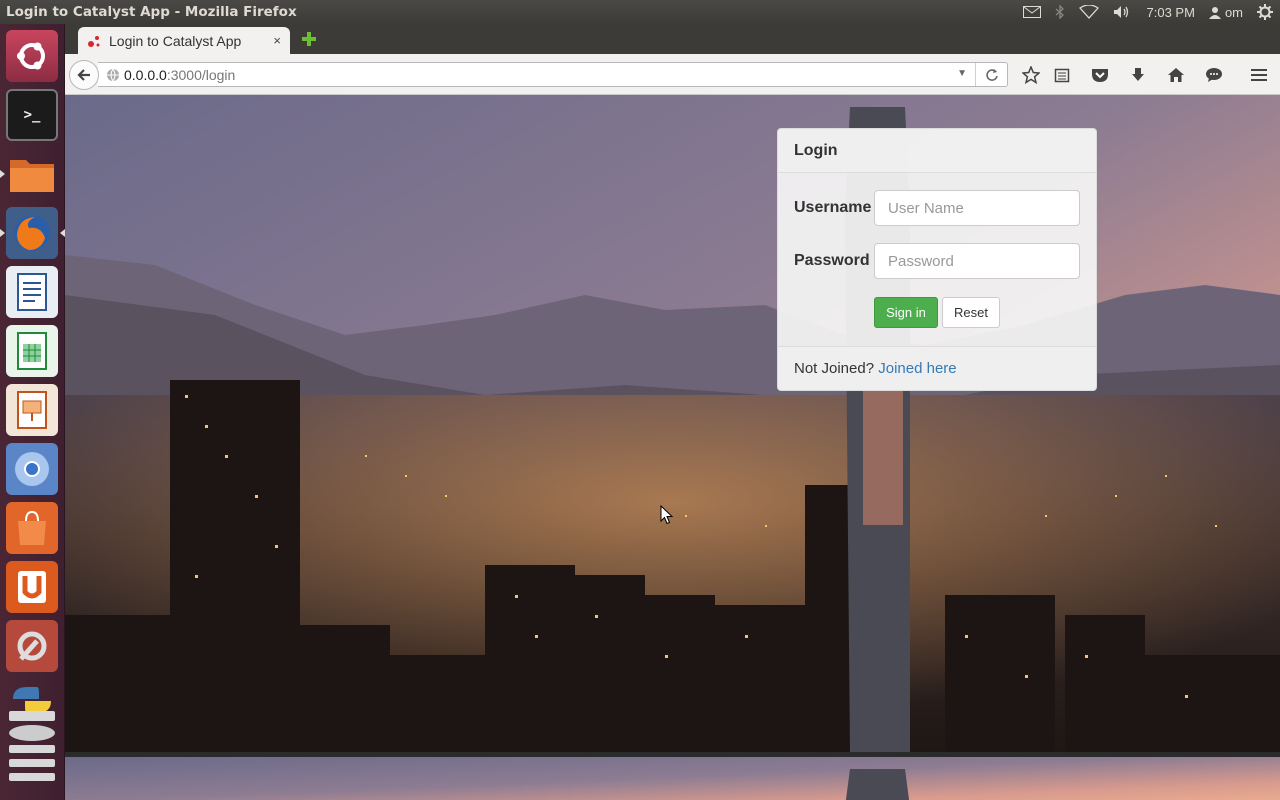  What do you see at coordinates (833, 207) in the screenshot?
I see `username-label: Username` at bounding box center [833, 207].